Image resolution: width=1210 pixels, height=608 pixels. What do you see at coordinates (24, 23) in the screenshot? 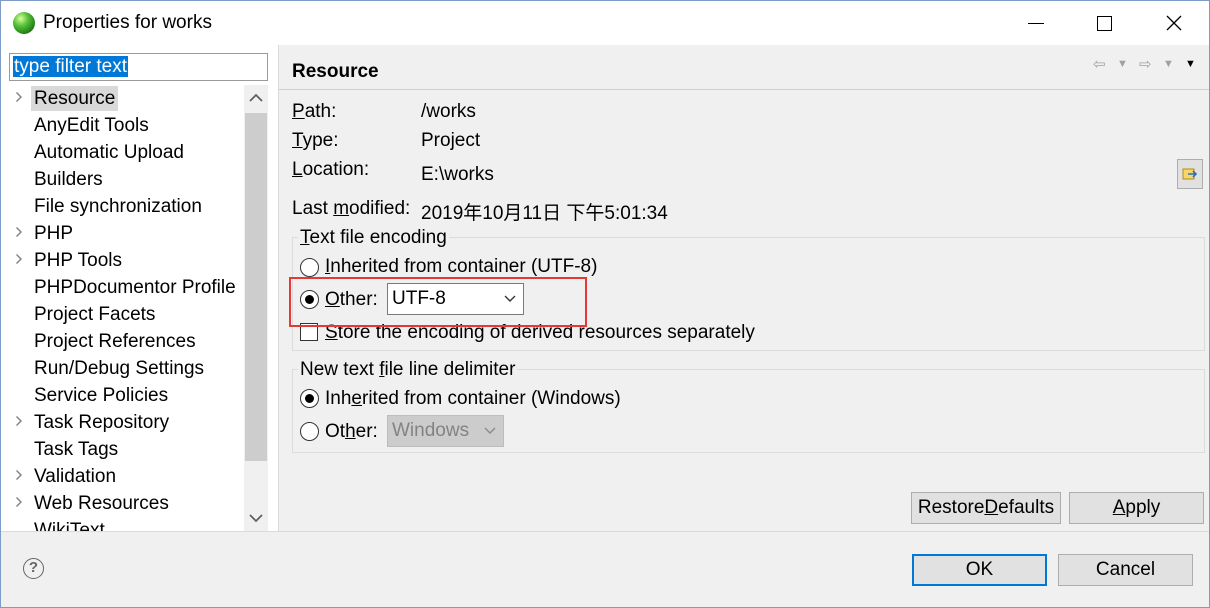
I see `eclipse-globe-icon` at bounding box center [24, 23].